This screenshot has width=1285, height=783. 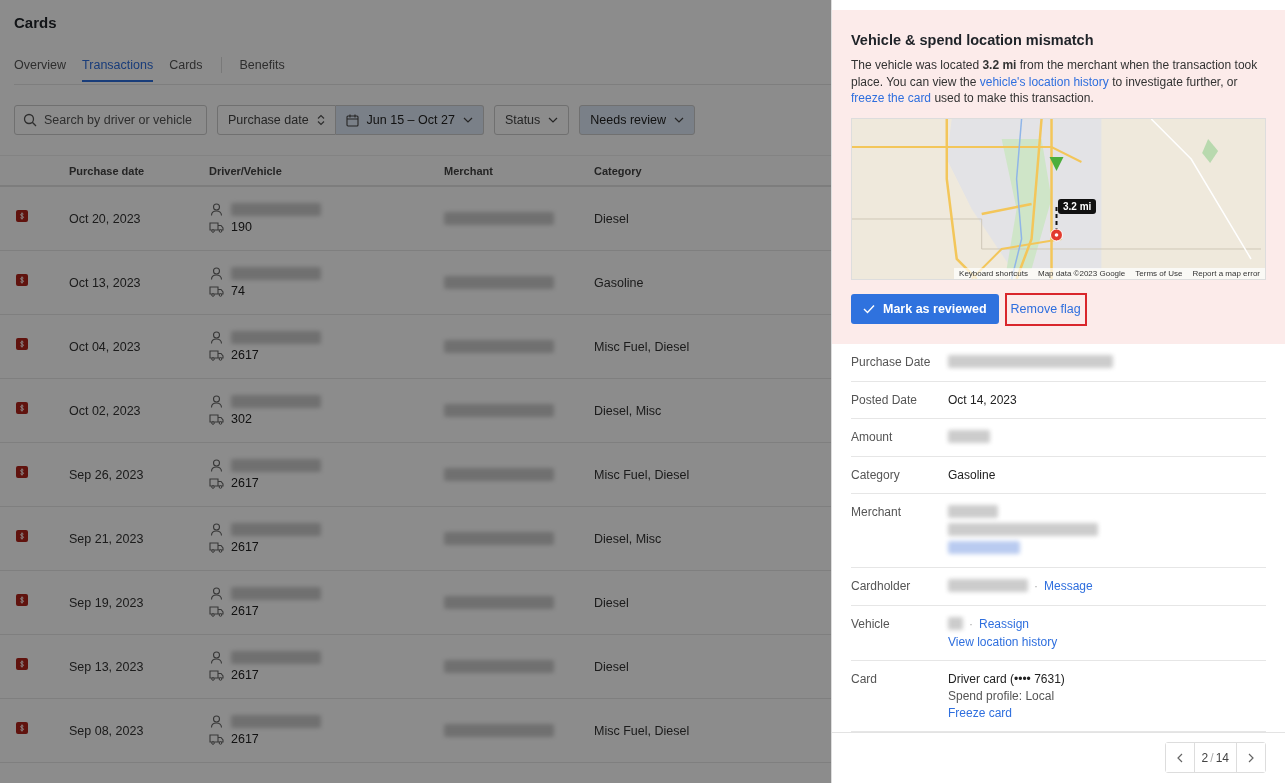 What do you see at coordinates (469, 170) in the screenshot?
I see `column-header: Merchant` at bounding box center [469, 170].